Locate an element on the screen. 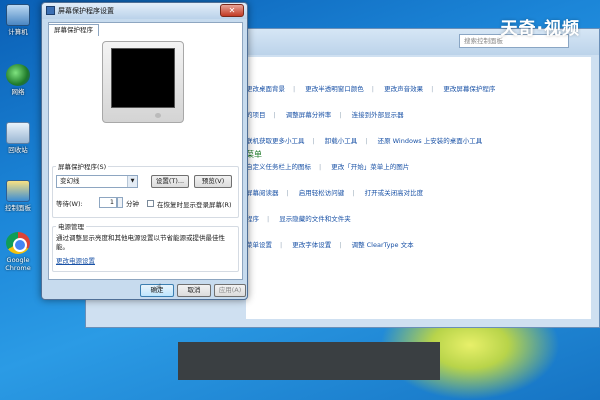 The image size is (600, 400). wait-stepper is located at coordinates (120, 202).